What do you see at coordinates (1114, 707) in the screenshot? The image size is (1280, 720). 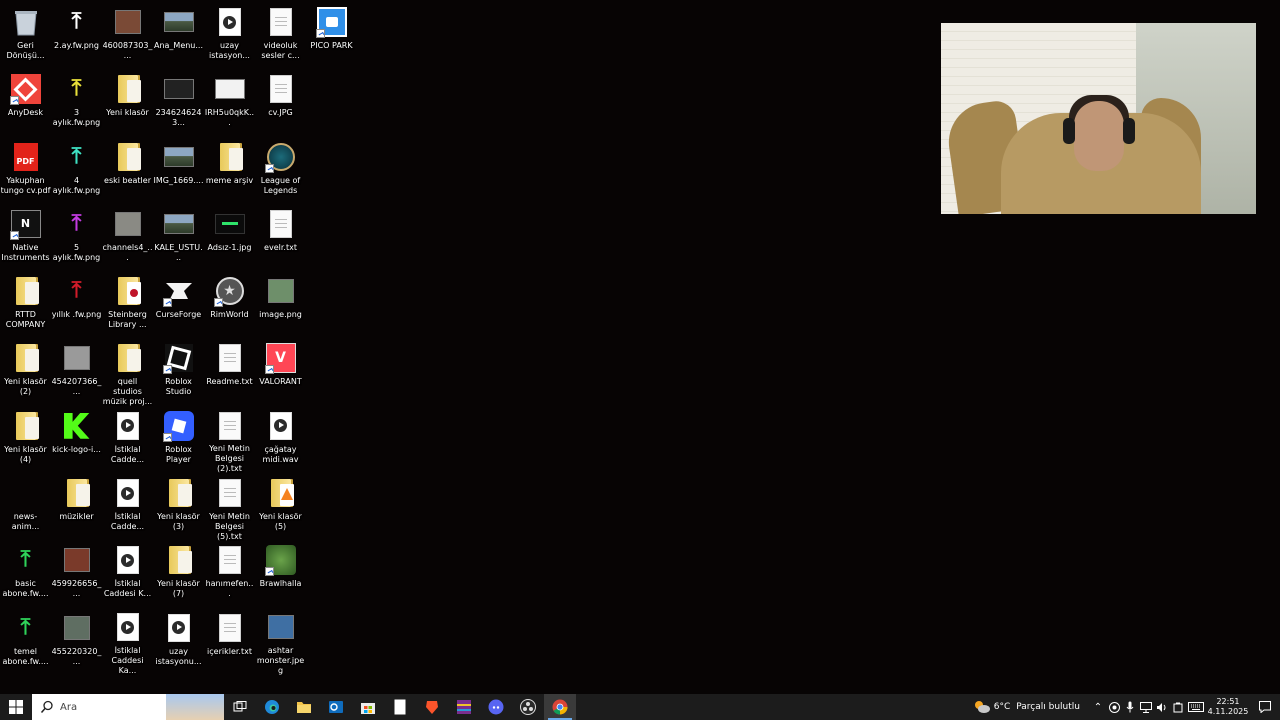 I see `obs-tray-icon` at bounding box center [1114, 707].